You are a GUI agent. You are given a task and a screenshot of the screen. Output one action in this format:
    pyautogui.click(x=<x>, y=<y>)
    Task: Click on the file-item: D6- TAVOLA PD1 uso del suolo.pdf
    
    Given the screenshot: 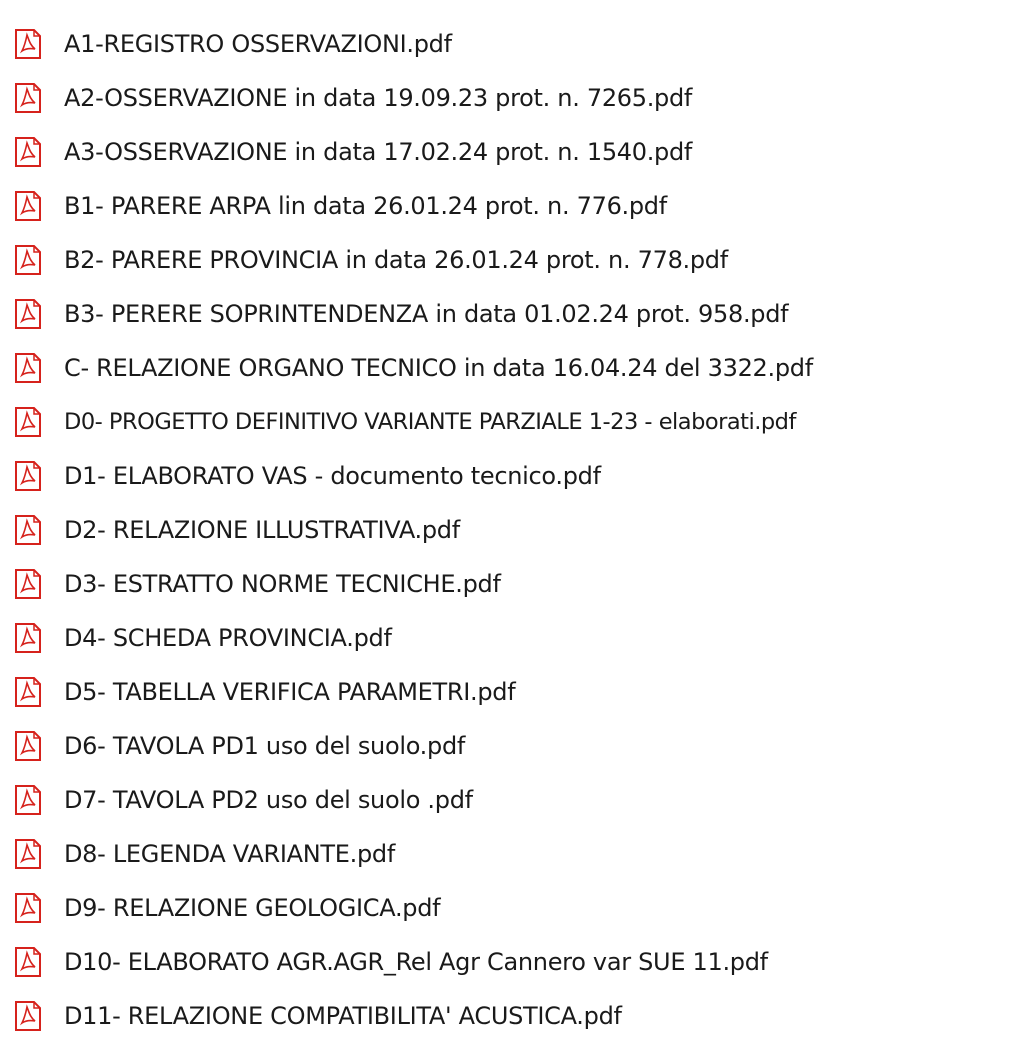 What is the action you would take?
    pyautogui.click(x=239, y=746)
    